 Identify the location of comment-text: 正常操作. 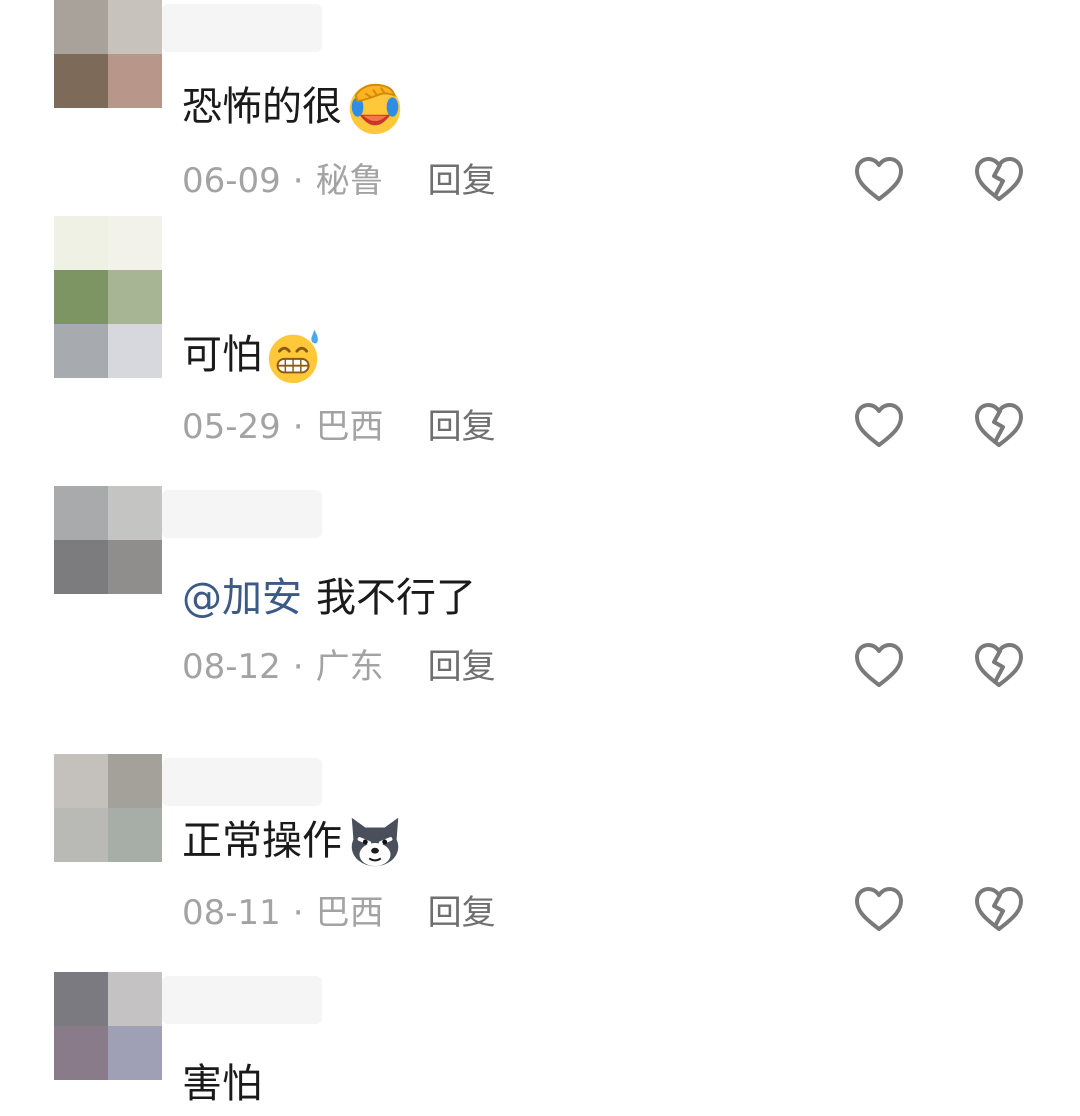
(294, 841).